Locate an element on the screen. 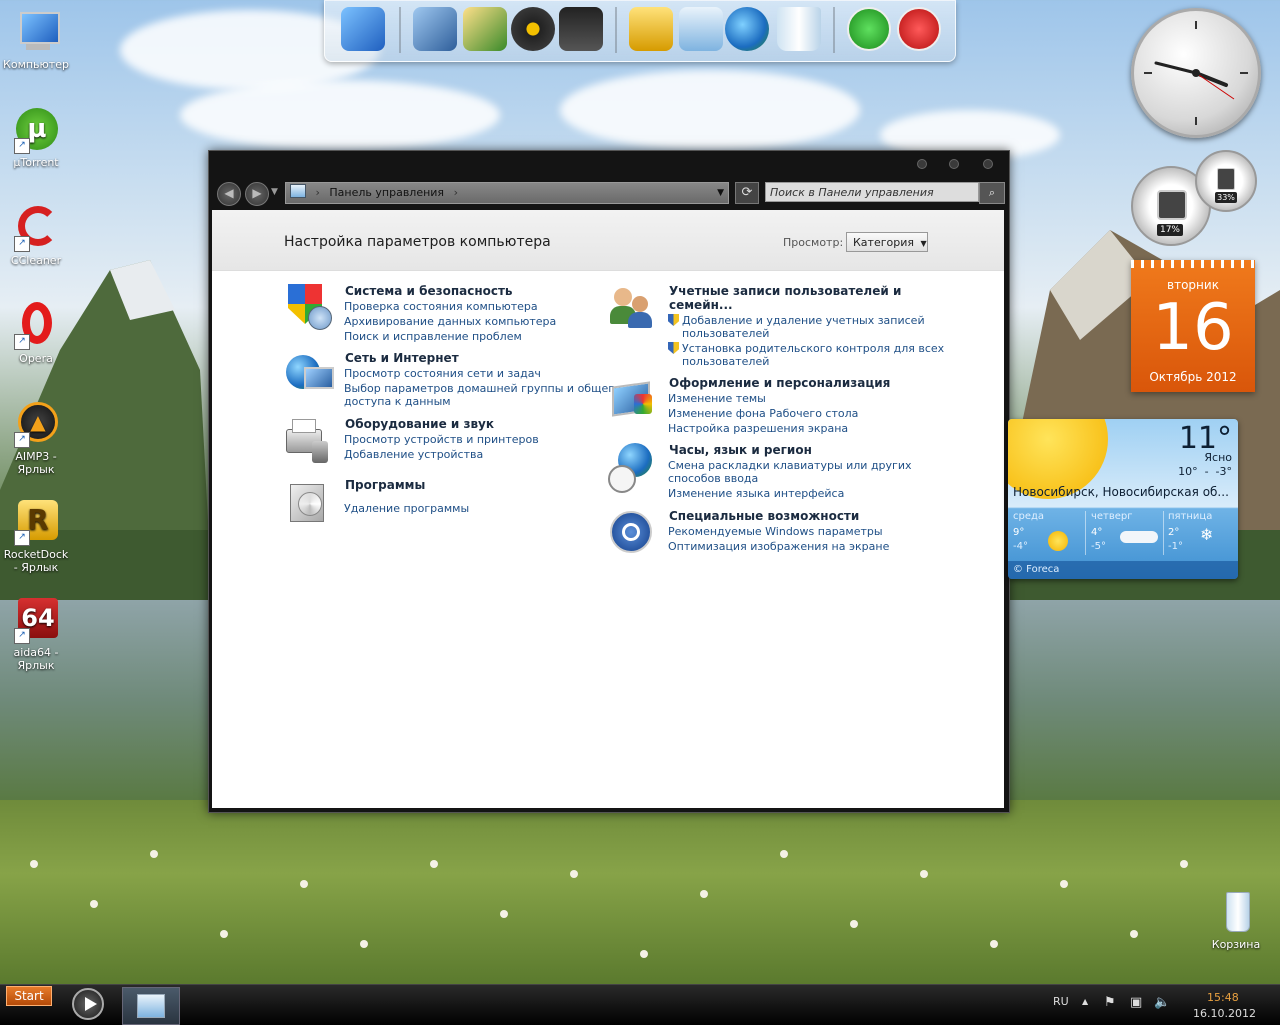  category-programs: Программы Удаление программы is located at coordinates (439, 503).